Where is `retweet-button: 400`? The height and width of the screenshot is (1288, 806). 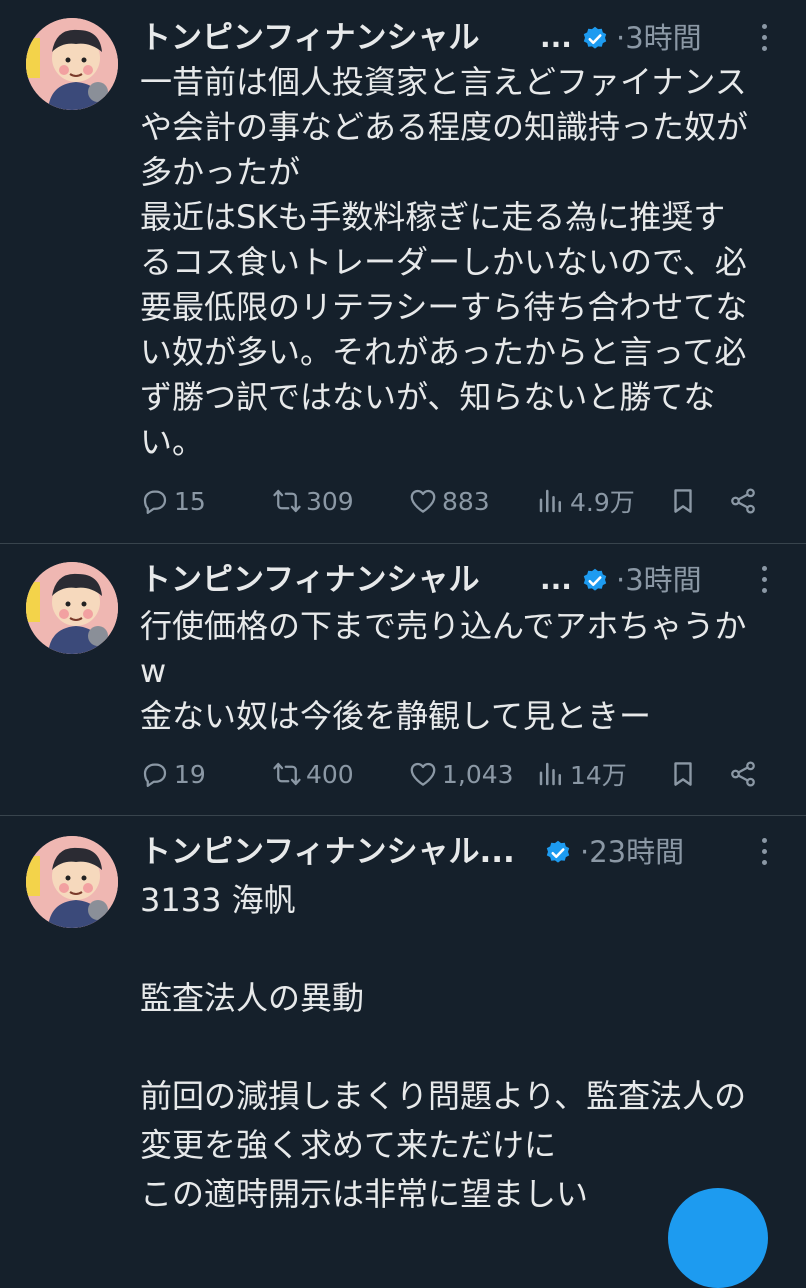 retweet-button: 400 is located at coordinates (313, 774).